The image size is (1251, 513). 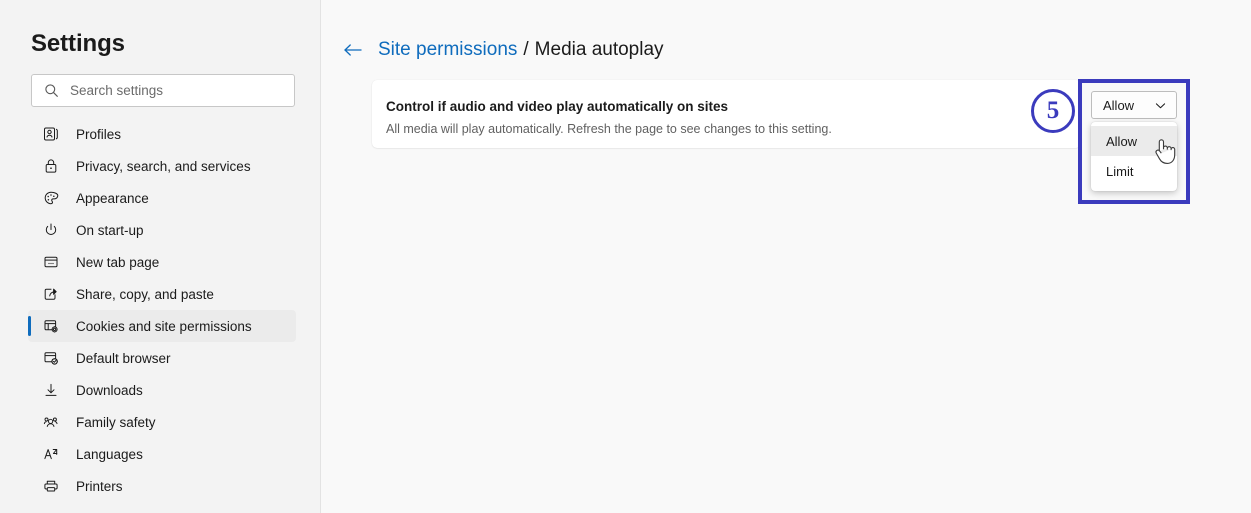 I want to click on share-icon, so click(x=55, y=294).